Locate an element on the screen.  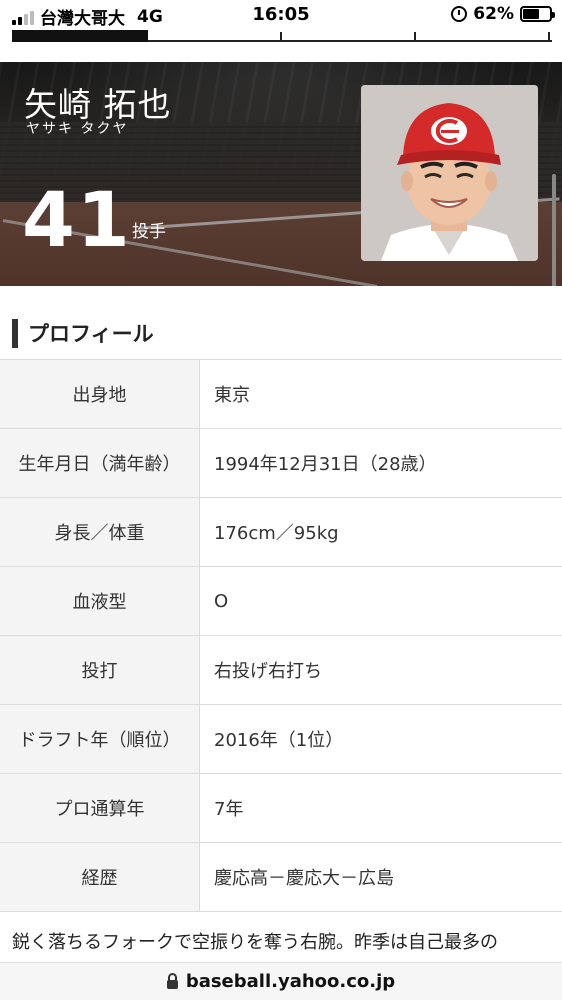
table-row: 経歴 慶応高－慶応大－広島 is located at coordinates (281, 877).